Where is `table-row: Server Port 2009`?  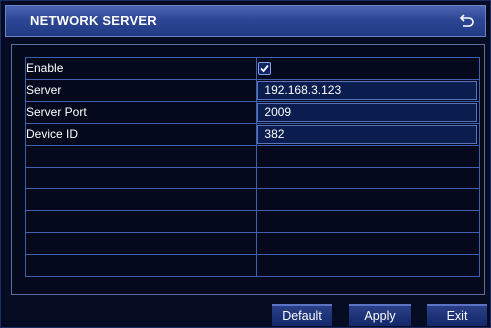 table-row: Server Port 2009 is located at coordinates (252, 112).